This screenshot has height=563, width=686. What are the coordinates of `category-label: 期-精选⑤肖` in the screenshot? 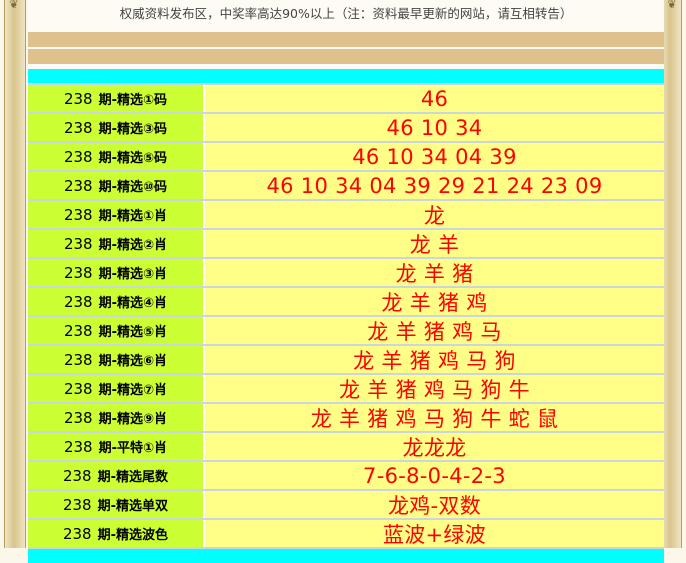 It's located at (133, 332).